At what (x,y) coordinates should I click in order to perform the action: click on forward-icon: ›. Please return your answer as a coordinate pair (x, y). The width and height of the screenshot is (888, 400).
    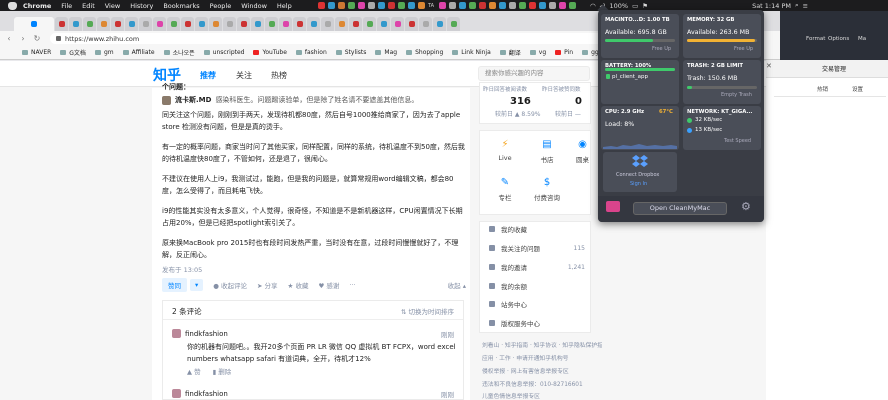
    Looking at the image, I should click on (23, 39).